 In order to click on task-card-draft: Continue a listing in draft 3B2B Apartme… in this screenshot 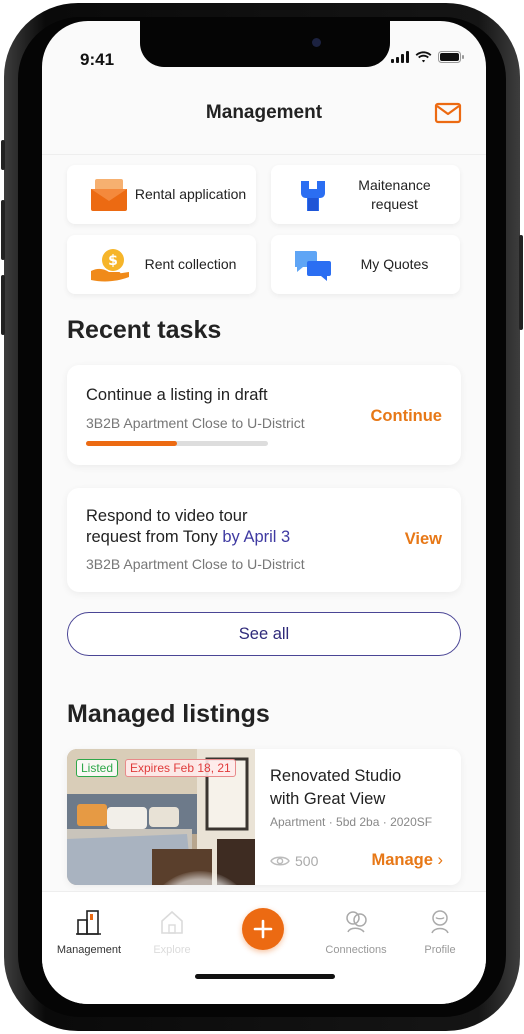, I will do `click(264, 415)`.